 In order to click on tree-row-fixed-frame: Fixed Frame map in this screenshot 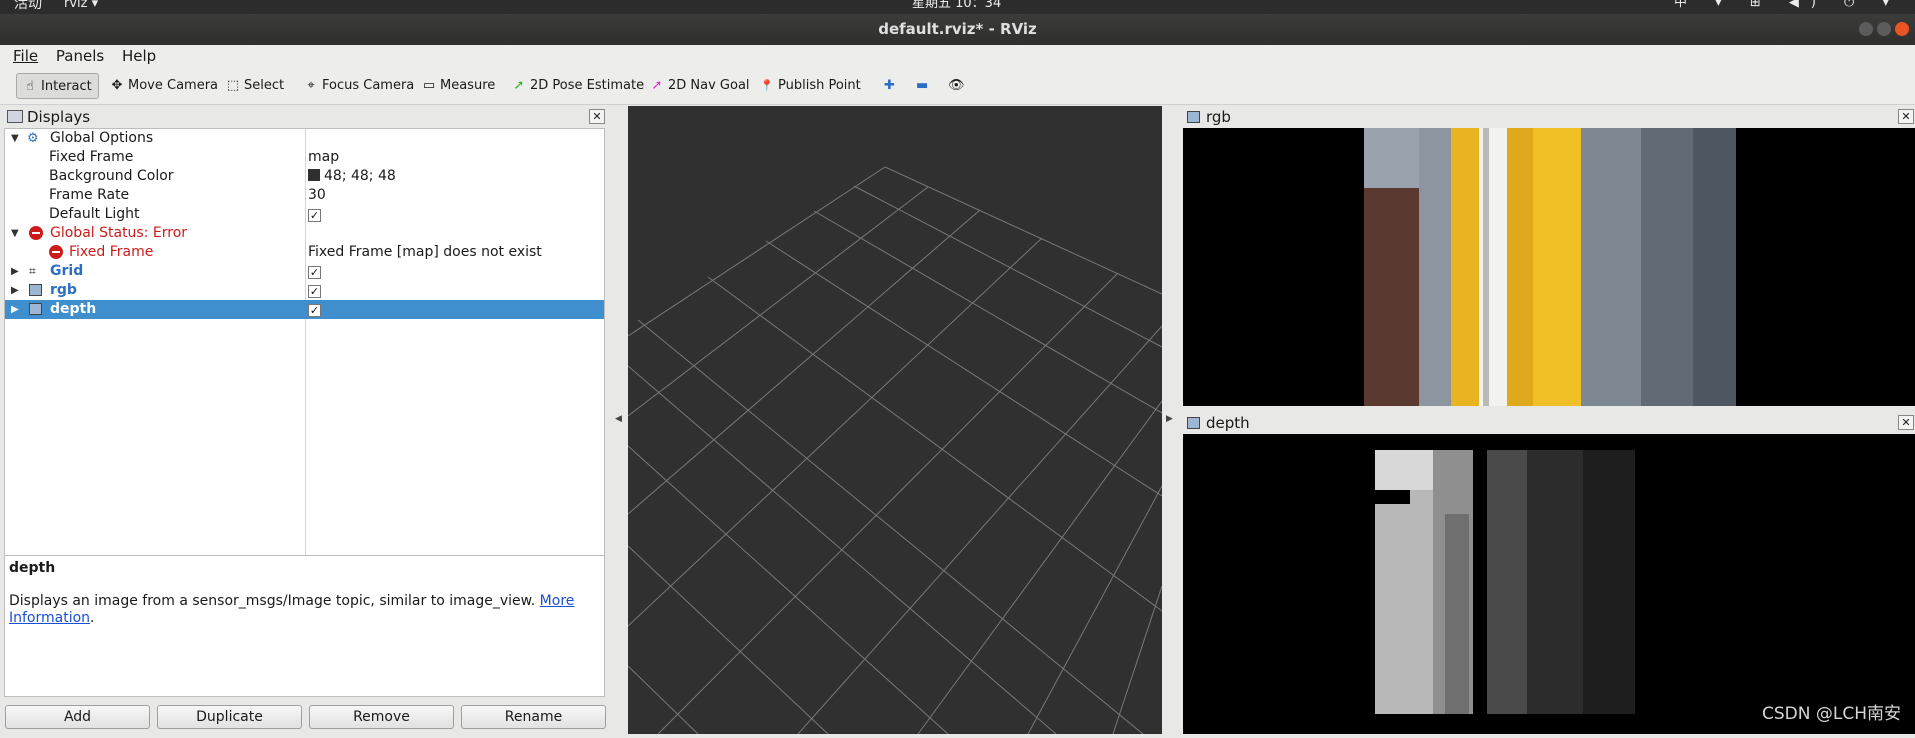, I will do `click(304, 157)`.